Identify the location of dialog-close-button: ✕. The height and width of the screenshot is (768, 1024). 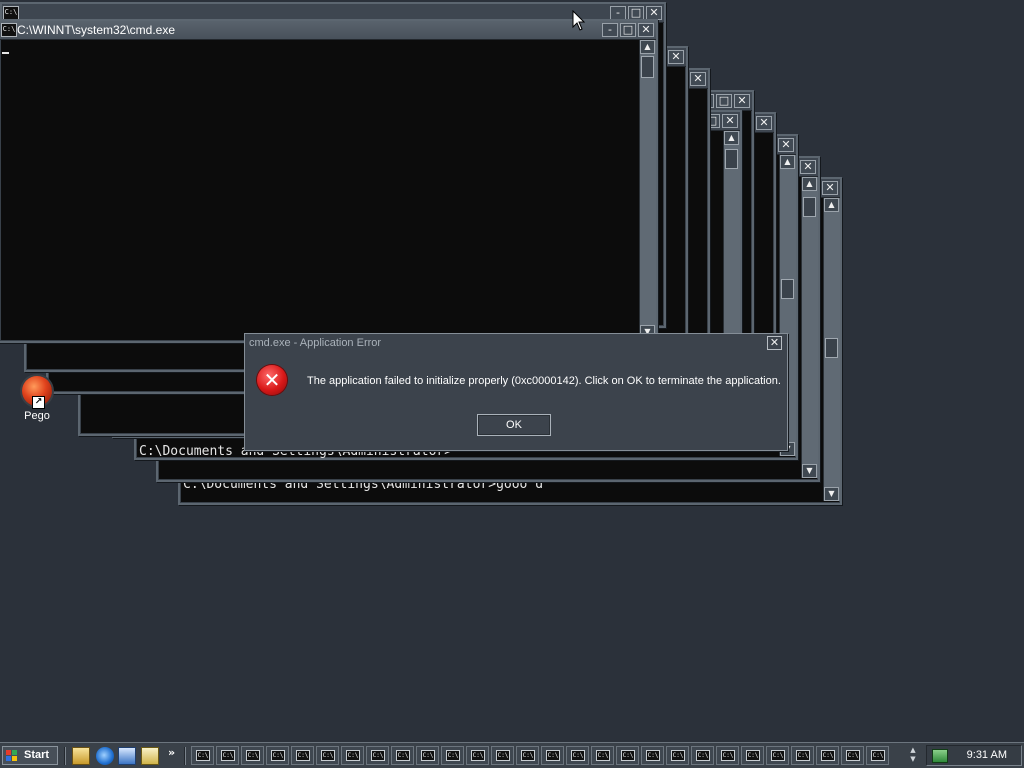
(774, 343).